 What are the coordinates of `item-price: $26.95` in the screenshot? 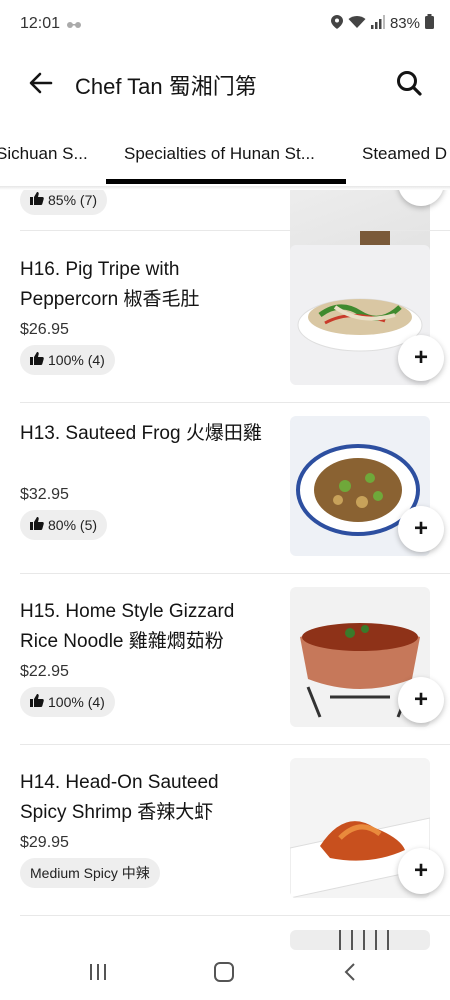 It's located at (44, 329).